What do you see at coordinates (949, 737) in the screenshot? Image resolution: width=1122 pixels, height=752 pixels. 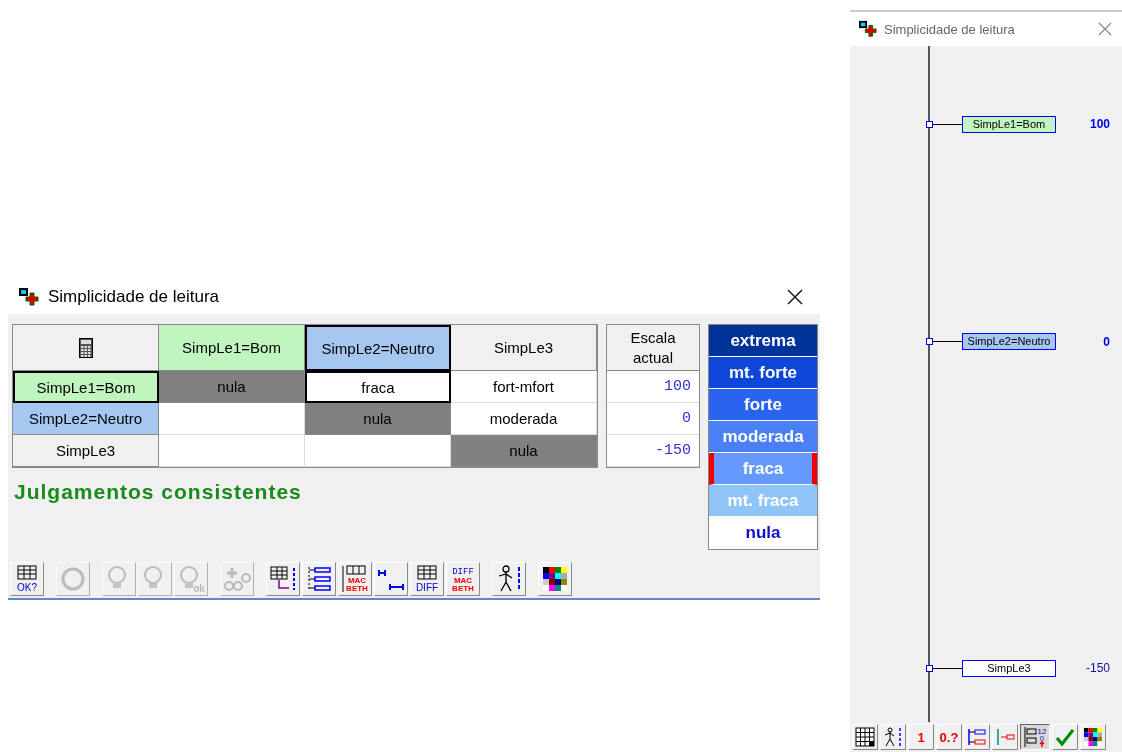 I see `text-button: 0.?` at bounding box center [949, 737].